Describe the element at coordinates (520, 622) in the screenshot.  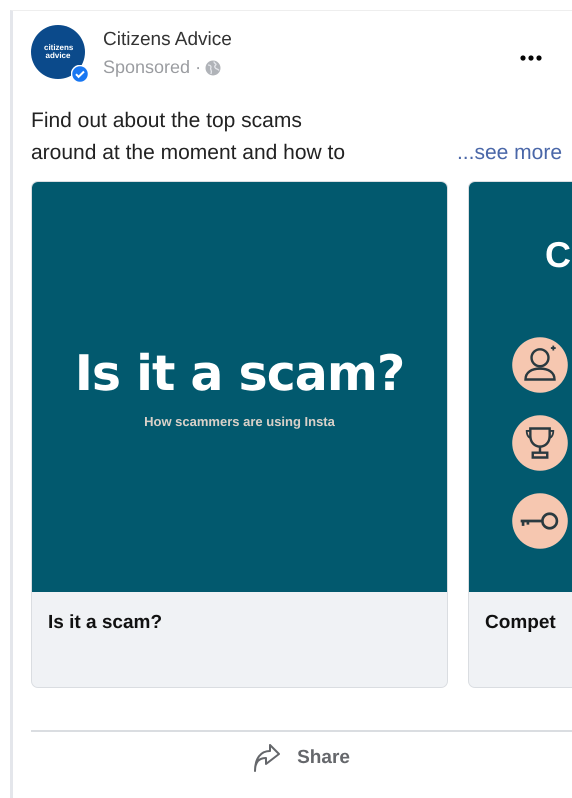
I see `card-title: Compet` at that location.